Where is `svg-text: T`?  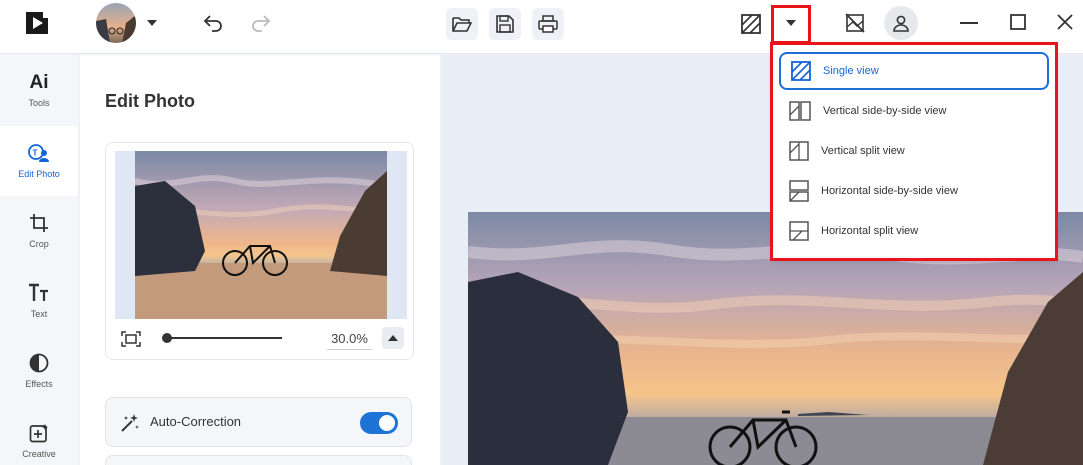 svg-text: T is located at coordinates (35, 153).